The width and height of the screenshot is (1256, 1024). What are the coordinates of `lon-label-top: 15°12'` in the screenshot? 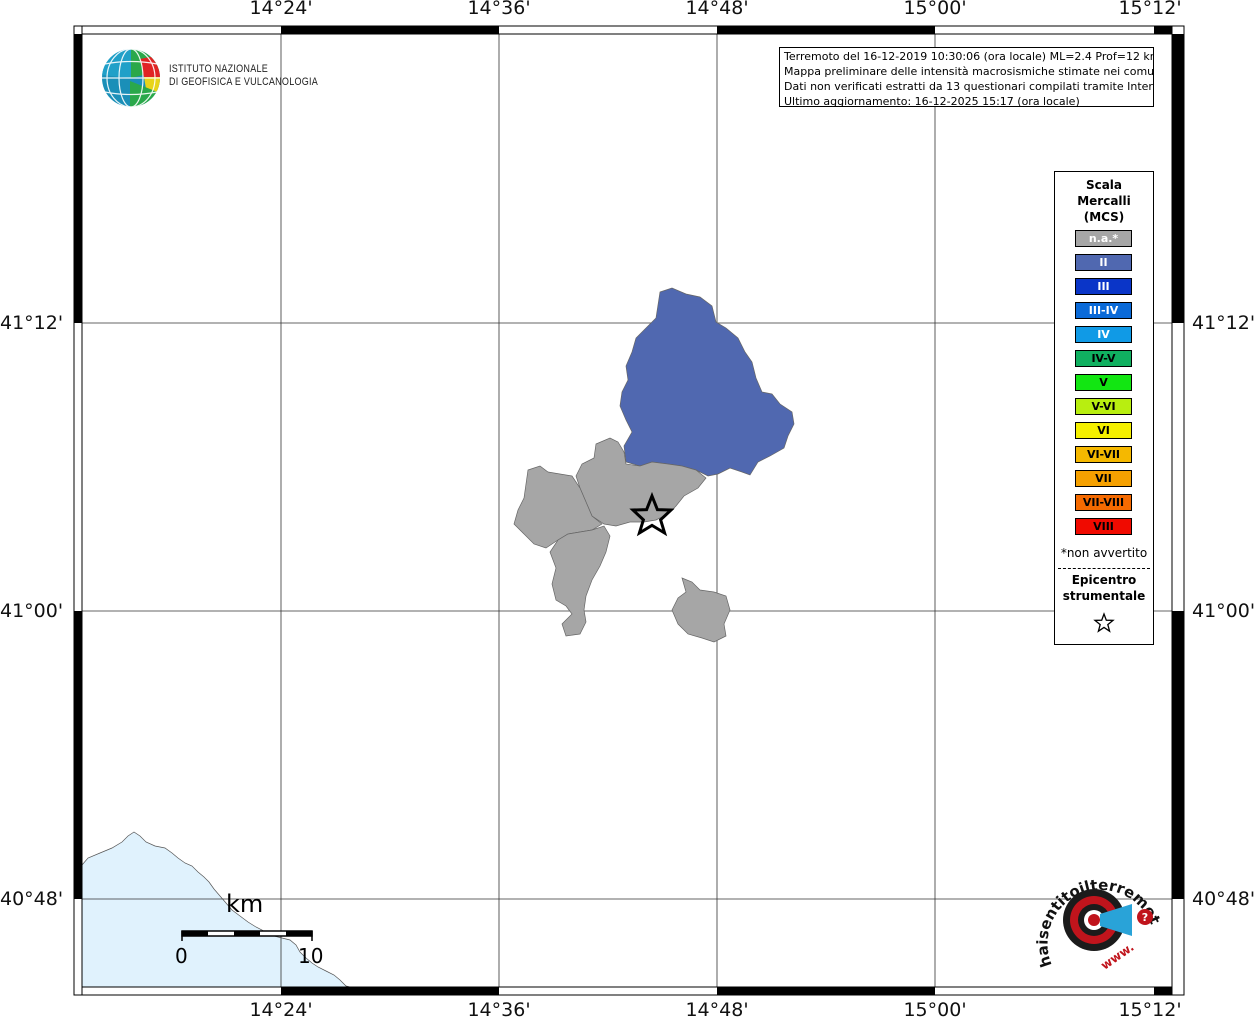 It's located at (1150, 9).